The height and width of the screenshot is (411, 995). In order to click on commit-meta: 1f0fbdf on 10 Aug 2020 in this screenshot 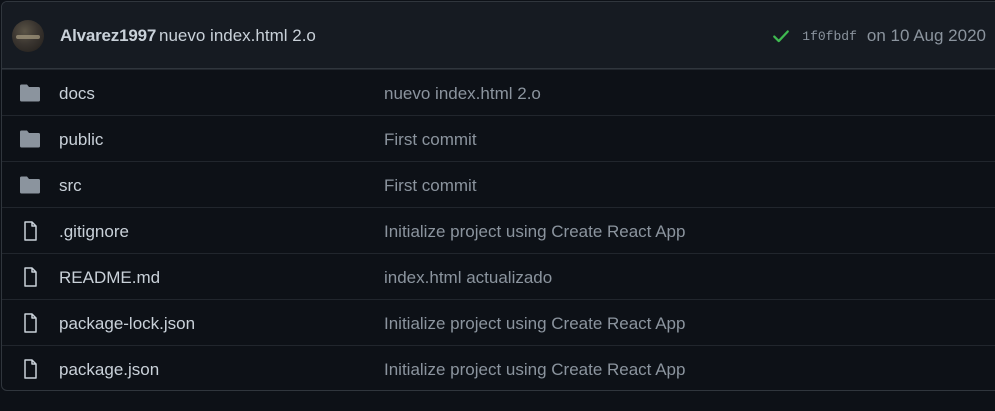, I will do `click(879, 36)`.